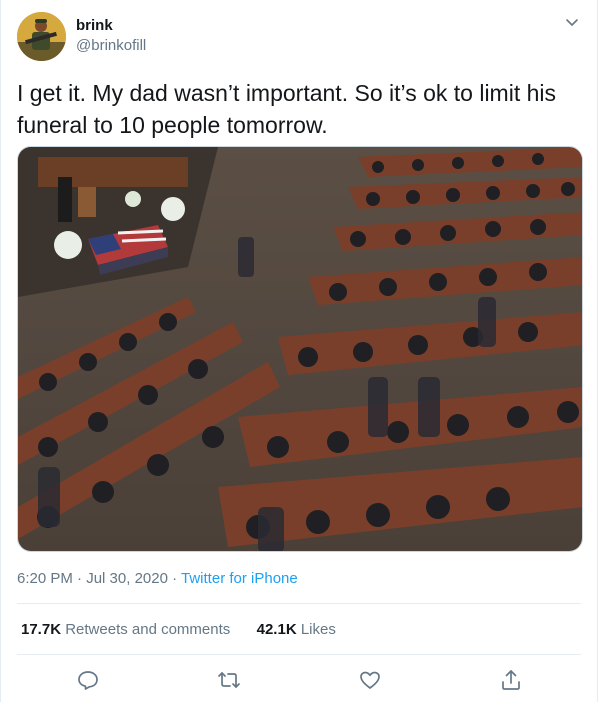  I want to click on likes-label: Likes, so click(318, 629).